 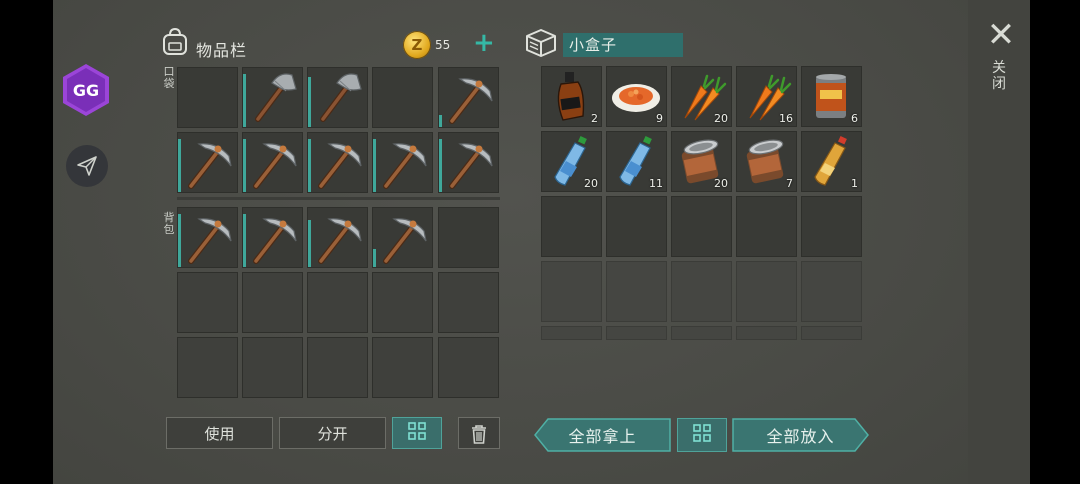 What do you see at coordinates (219, 433) in the screenshot?
I see `use-button: 使用` at bounding box center [219, 433].